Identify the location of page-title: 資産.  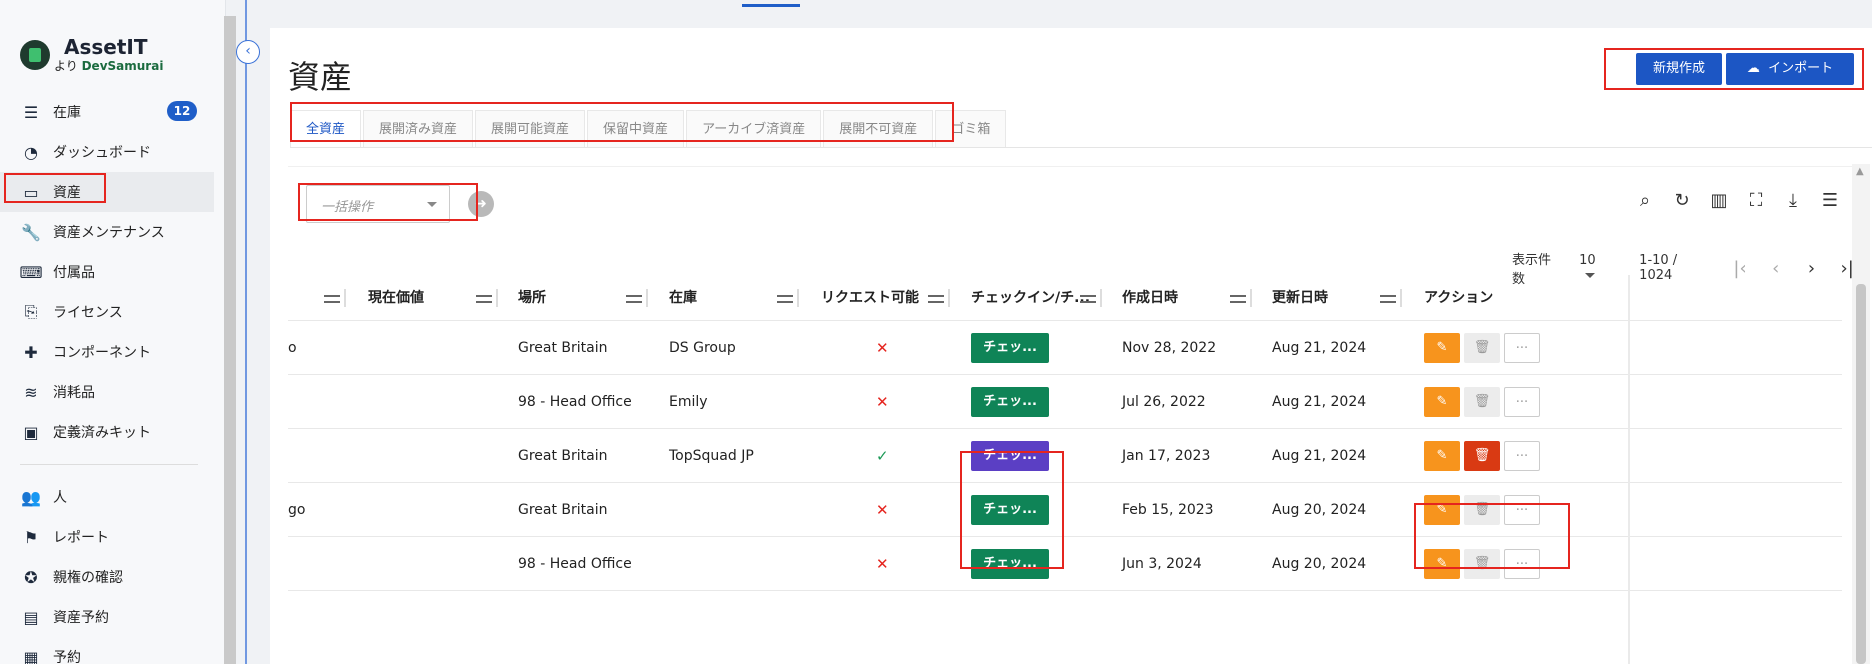
(320, 77).